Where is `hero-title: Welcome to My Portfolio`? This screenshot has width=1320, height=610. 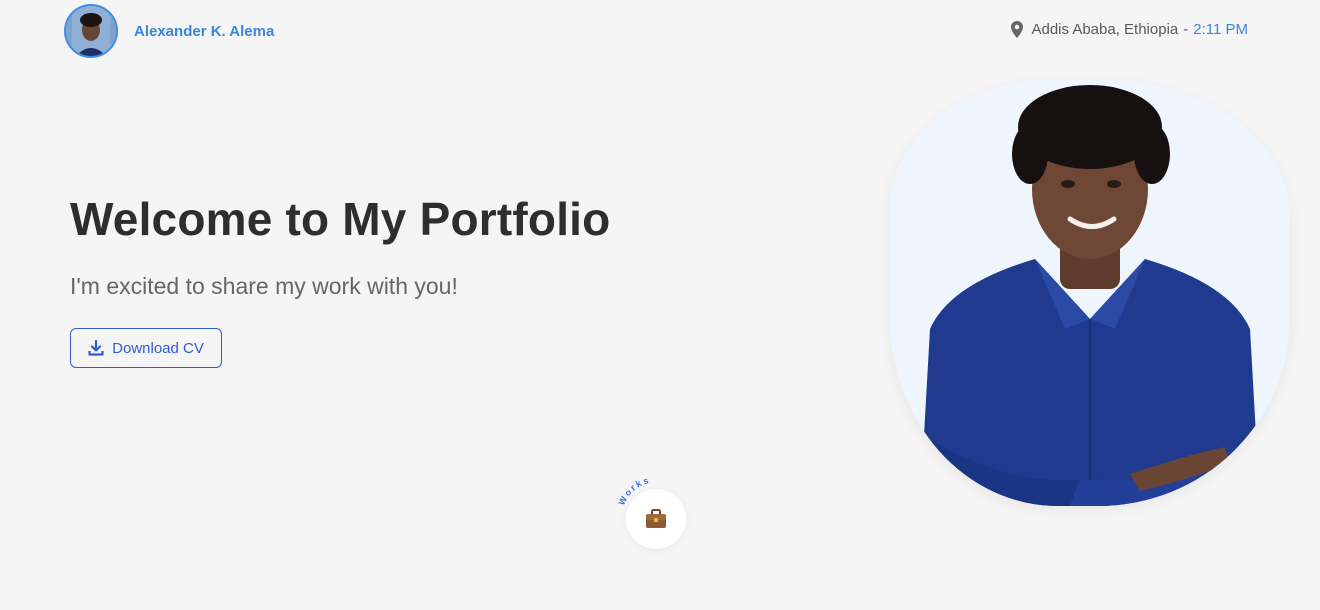
hero-title: Welcome to My Portfolio is located at coordinates (340, 219).